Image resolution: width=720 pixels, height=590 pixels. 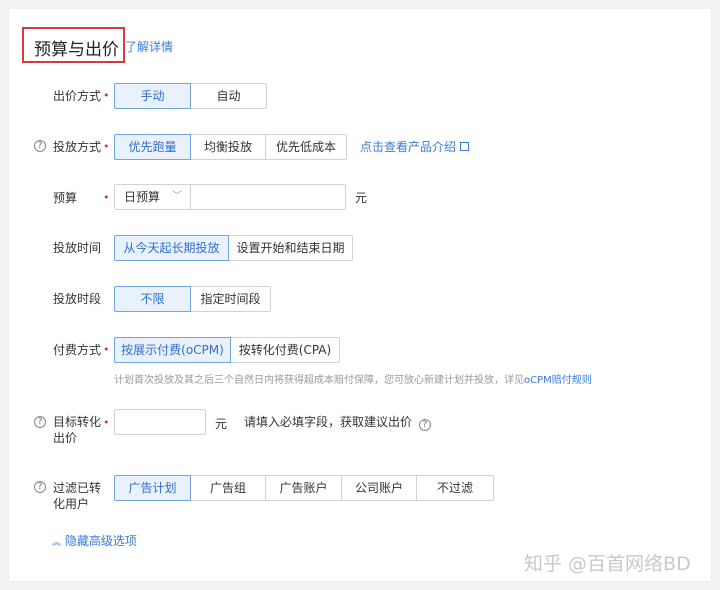 What do you see at coordinates (230, 299) in the screenshot?
I see `slot-custom-option: 指定时间段` at bounding box center [230, 299].